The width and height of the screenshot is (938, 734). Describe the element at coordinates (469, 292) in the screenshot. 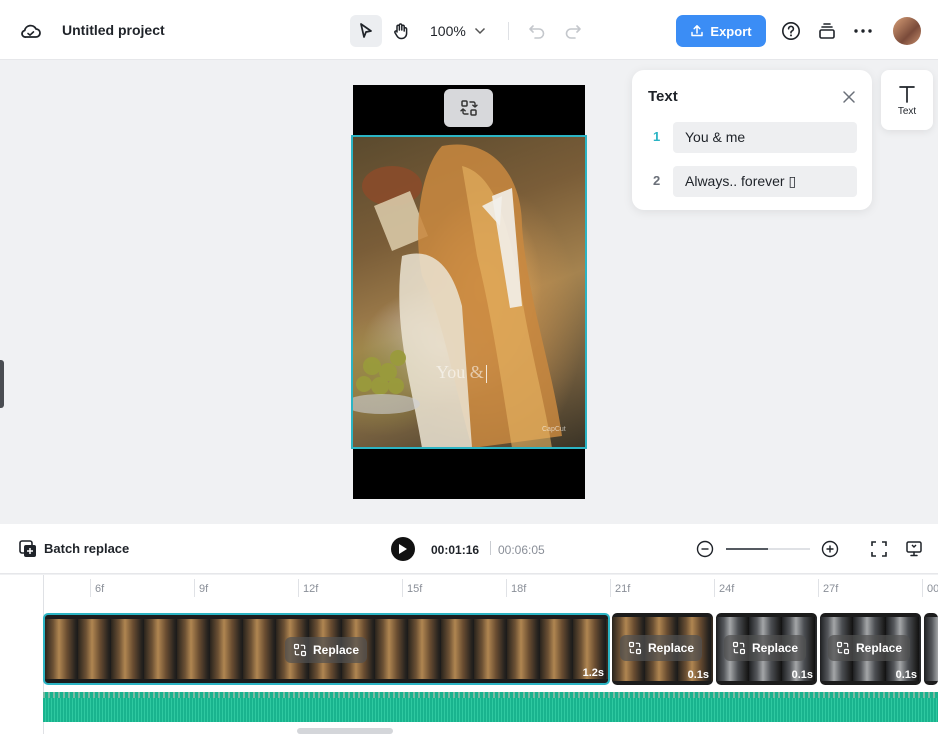

I see `selection-box` at that location.